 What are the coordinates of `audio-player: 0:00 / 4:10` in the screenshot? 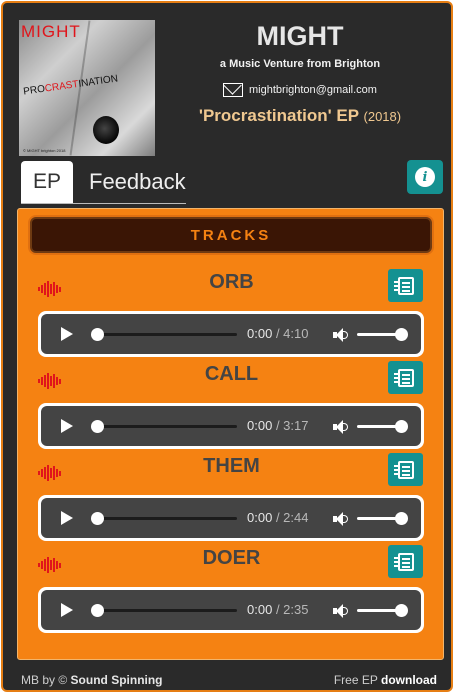 It's located at (231, 334).